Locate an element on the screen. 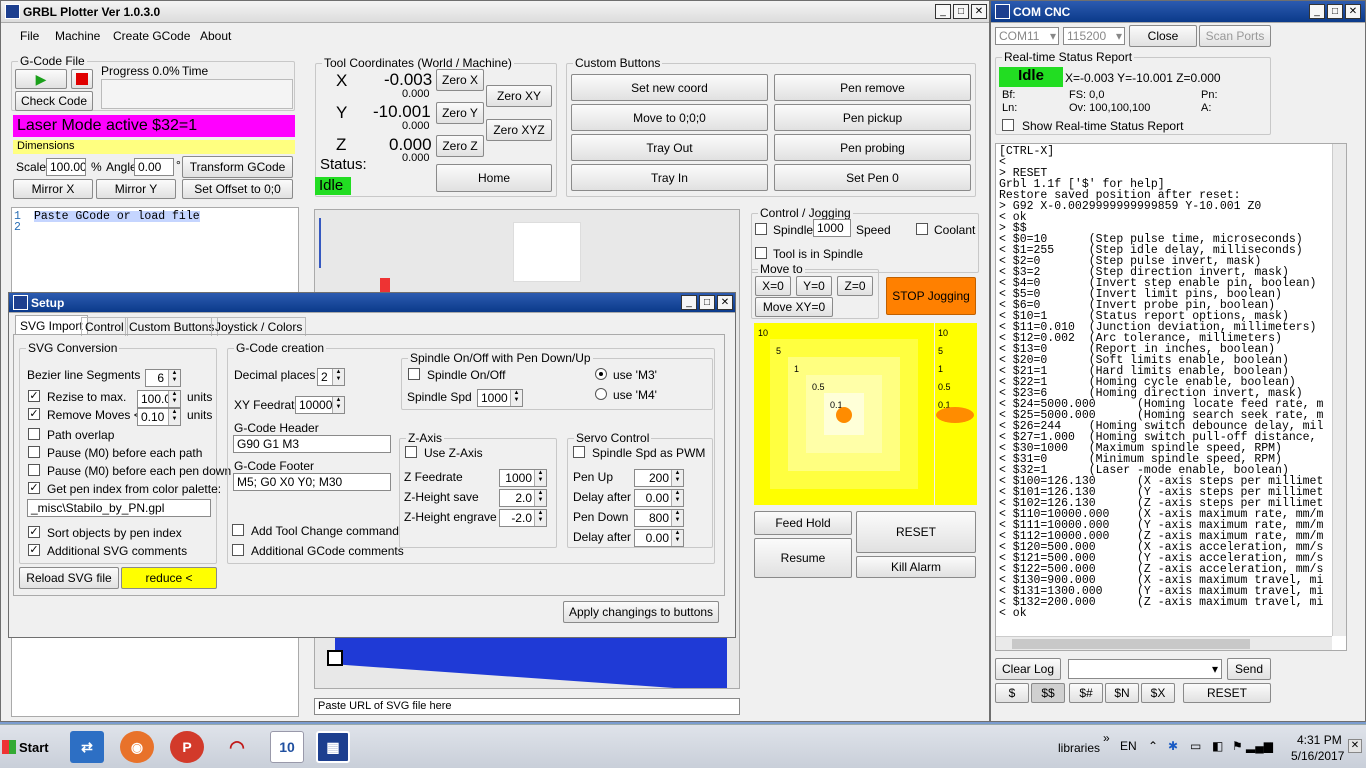 This screenshot has width=1366, height=768. y0-button: Y=0 is located at coordinates (814, 286).